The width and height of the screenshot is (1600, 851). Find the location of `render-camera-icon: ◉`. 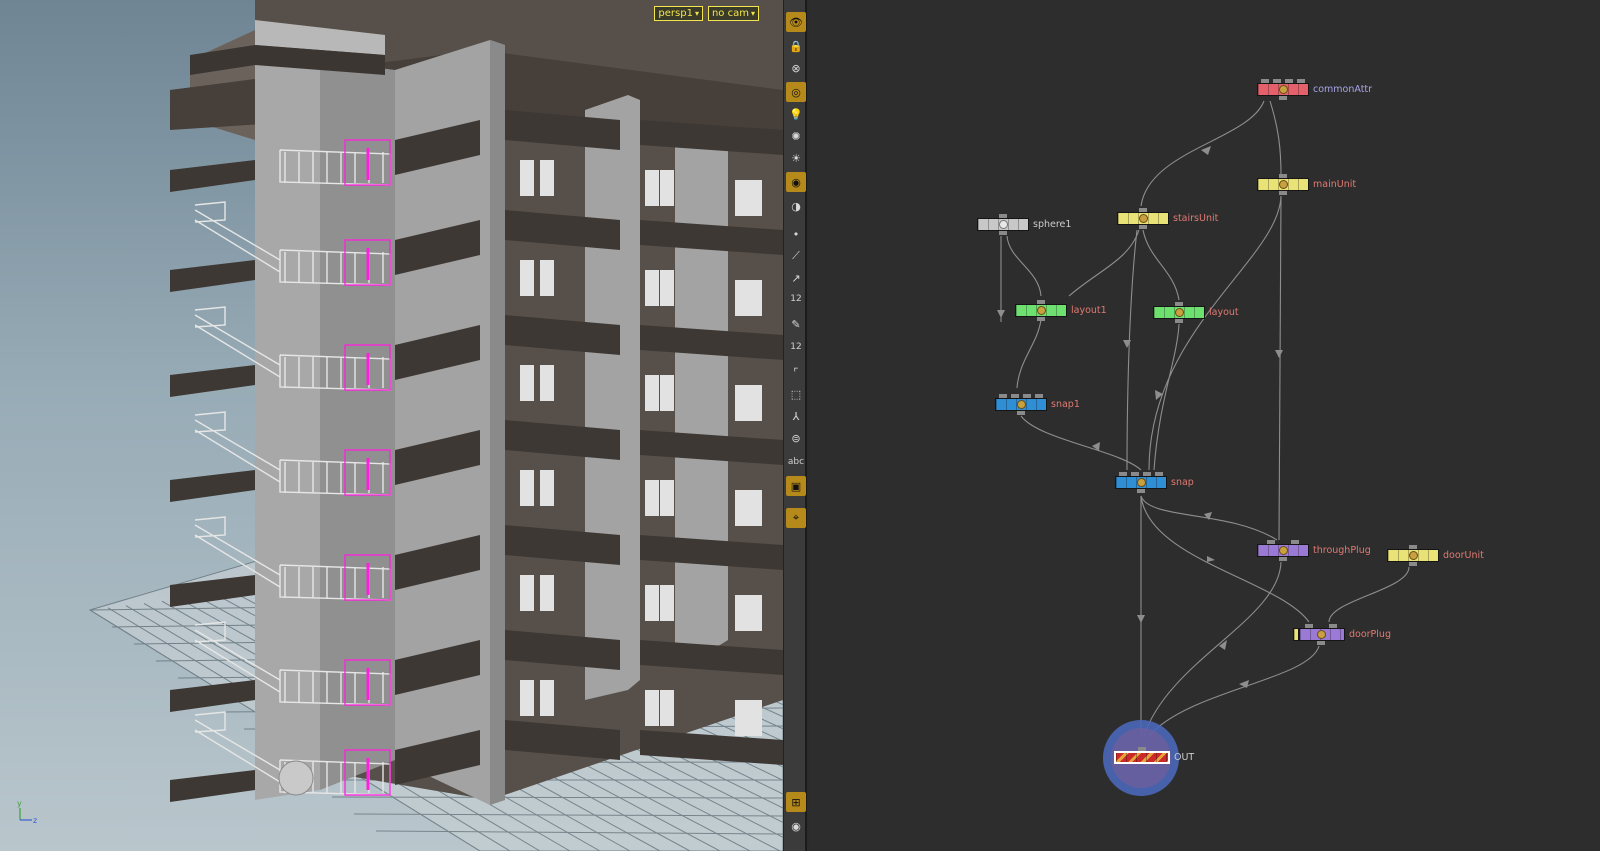

render-camera-icon: ◉ is located at coordinates (796, 182).